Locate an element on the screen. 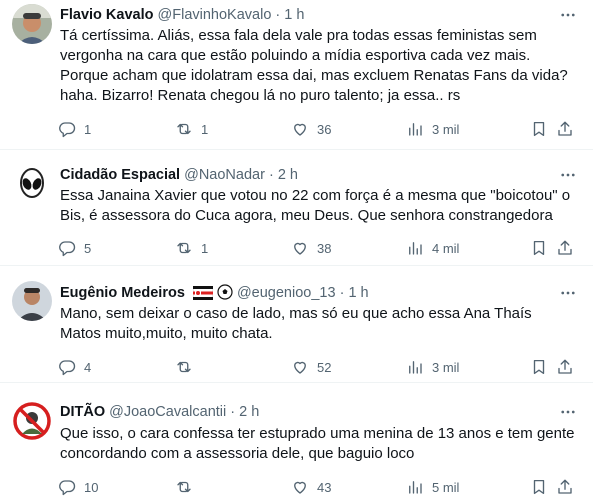 Image resolution: width=593 pixels, height=502 pixels. action-bar: 10 43 5 mil is located at coordinates (325, 487).